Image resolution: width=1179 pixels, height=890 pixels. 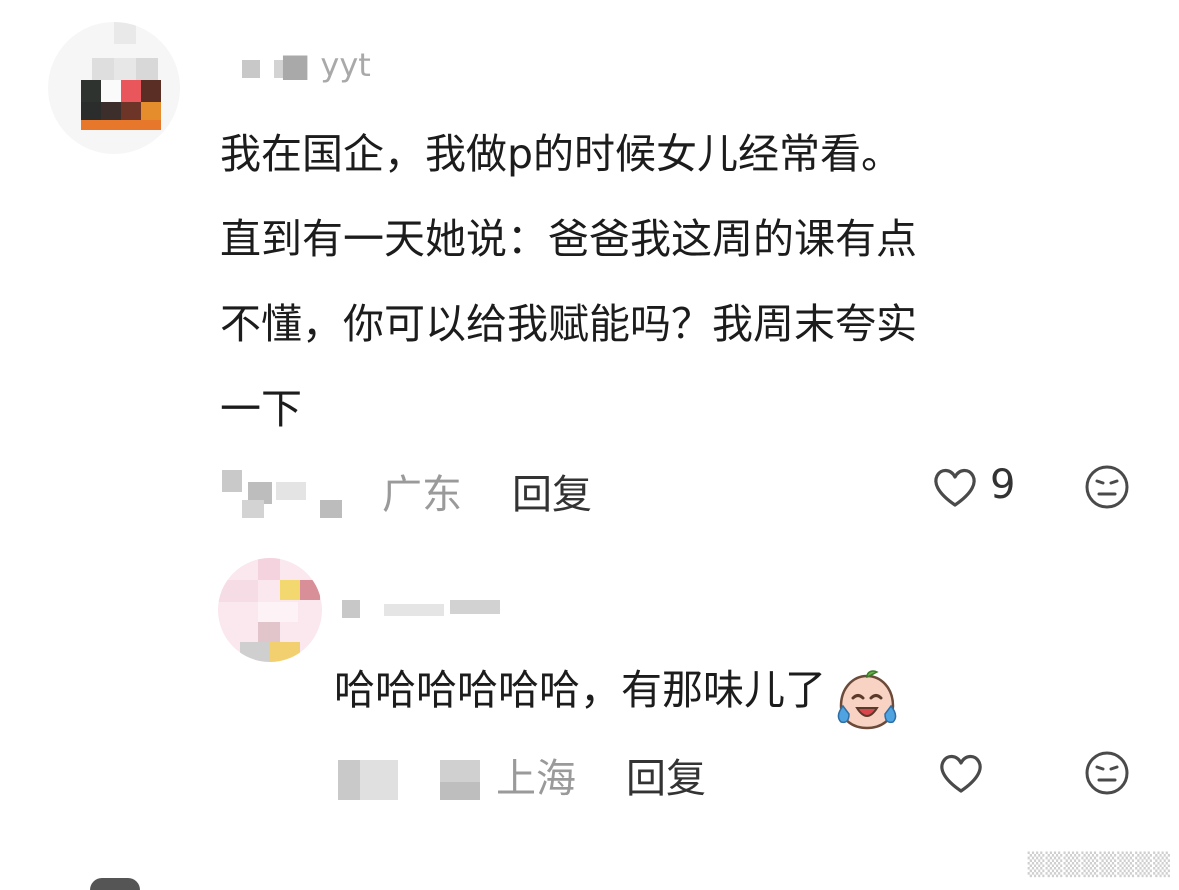 I want to click on reply-text: 哈哈哈哈哈哈，有那味儿了, so click(x=617, y=690).